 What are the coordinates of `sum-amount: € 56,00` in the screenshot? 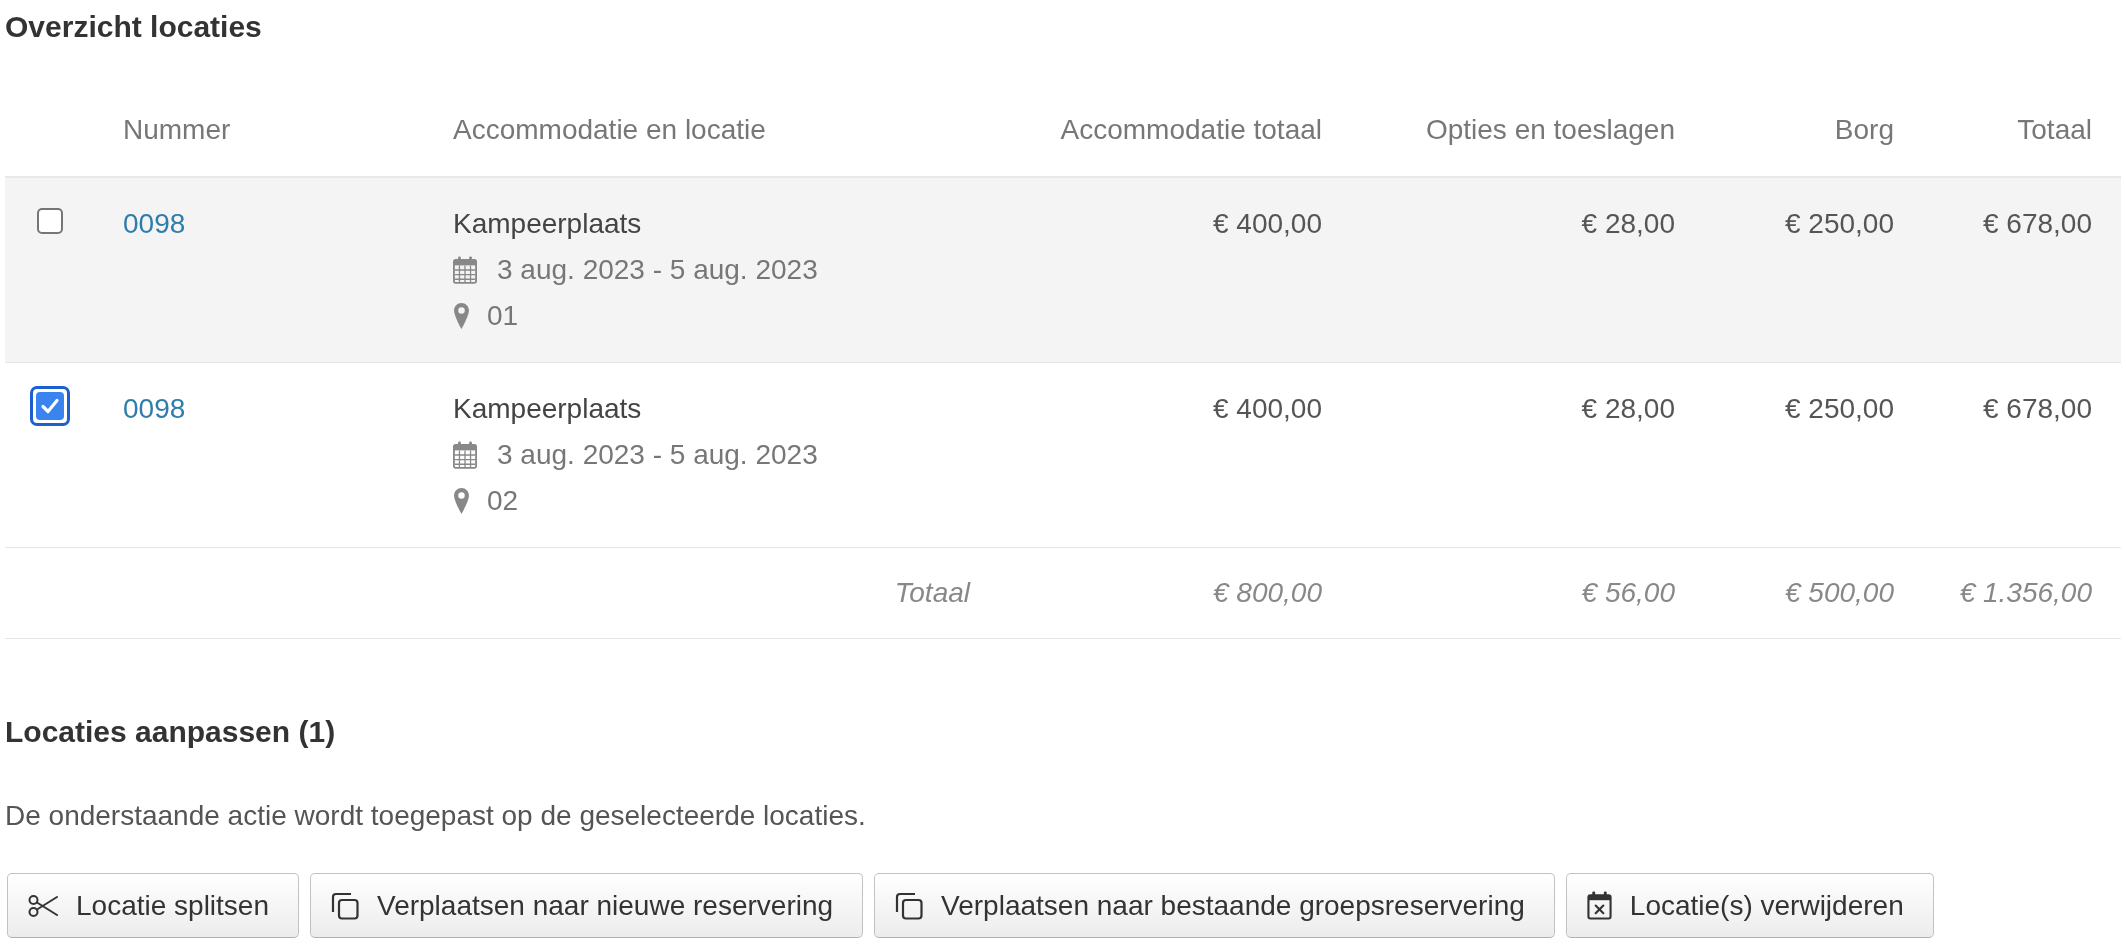 It's located at (1628, 592).